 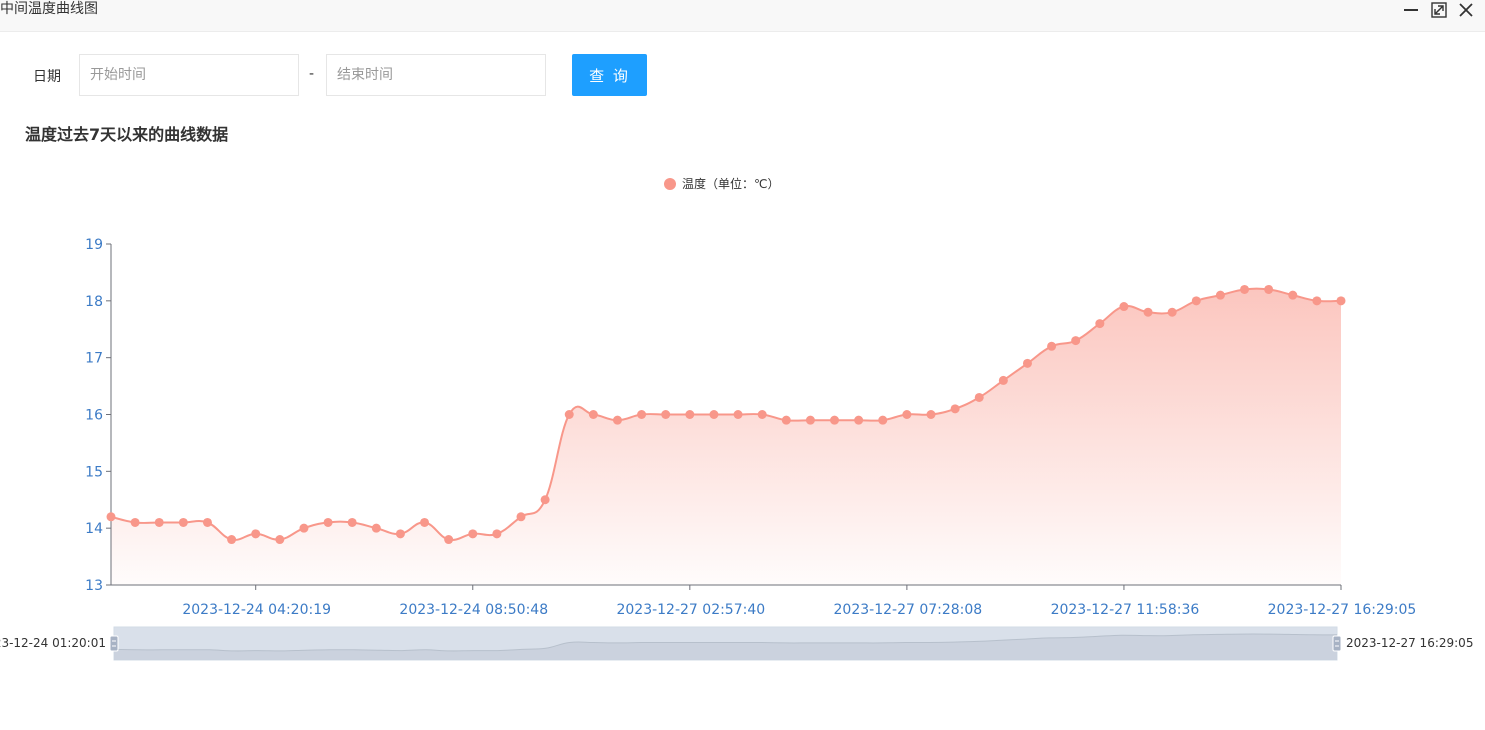 I want to click on y-tick-label: 16, so click(x=94, y=416).